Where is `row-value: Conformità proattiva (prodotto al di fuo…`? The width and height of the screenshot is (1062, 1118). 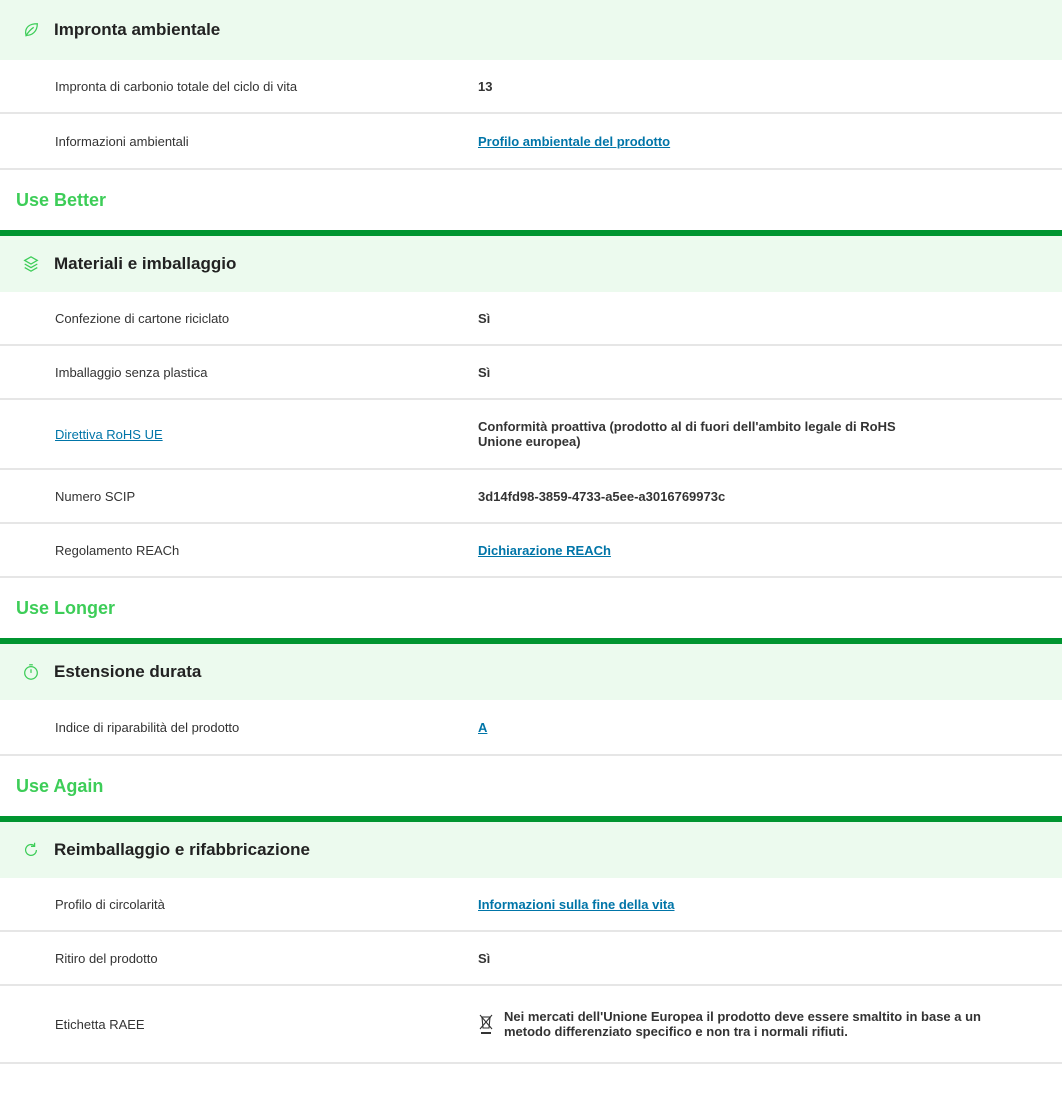
row-value: Conformità proattiva (prodotto al di fuo… is located at coordinates (687, 434).